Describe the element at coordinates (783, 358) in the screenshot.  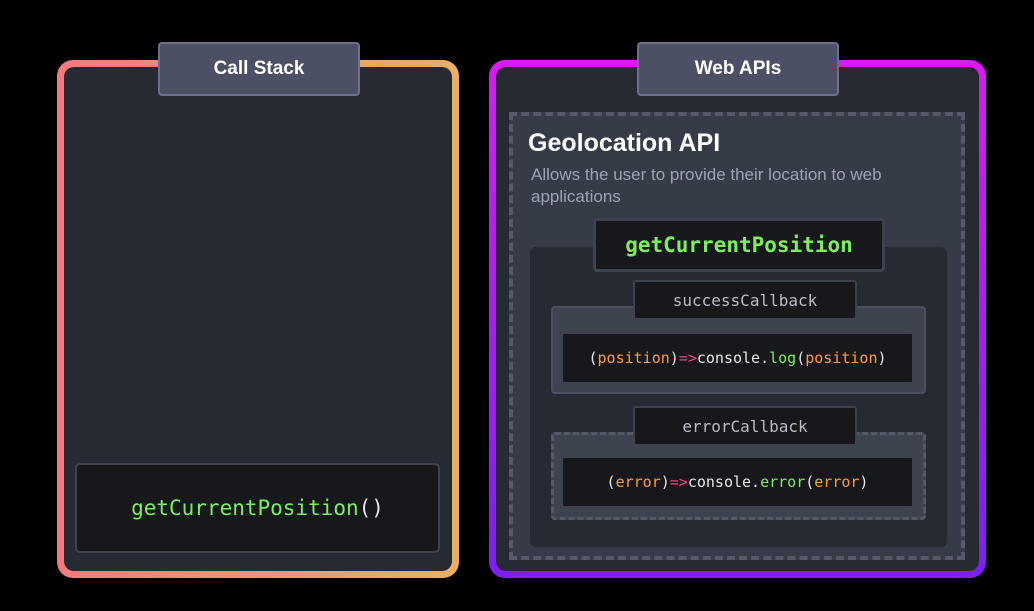
I see `code-method: log` at that location.